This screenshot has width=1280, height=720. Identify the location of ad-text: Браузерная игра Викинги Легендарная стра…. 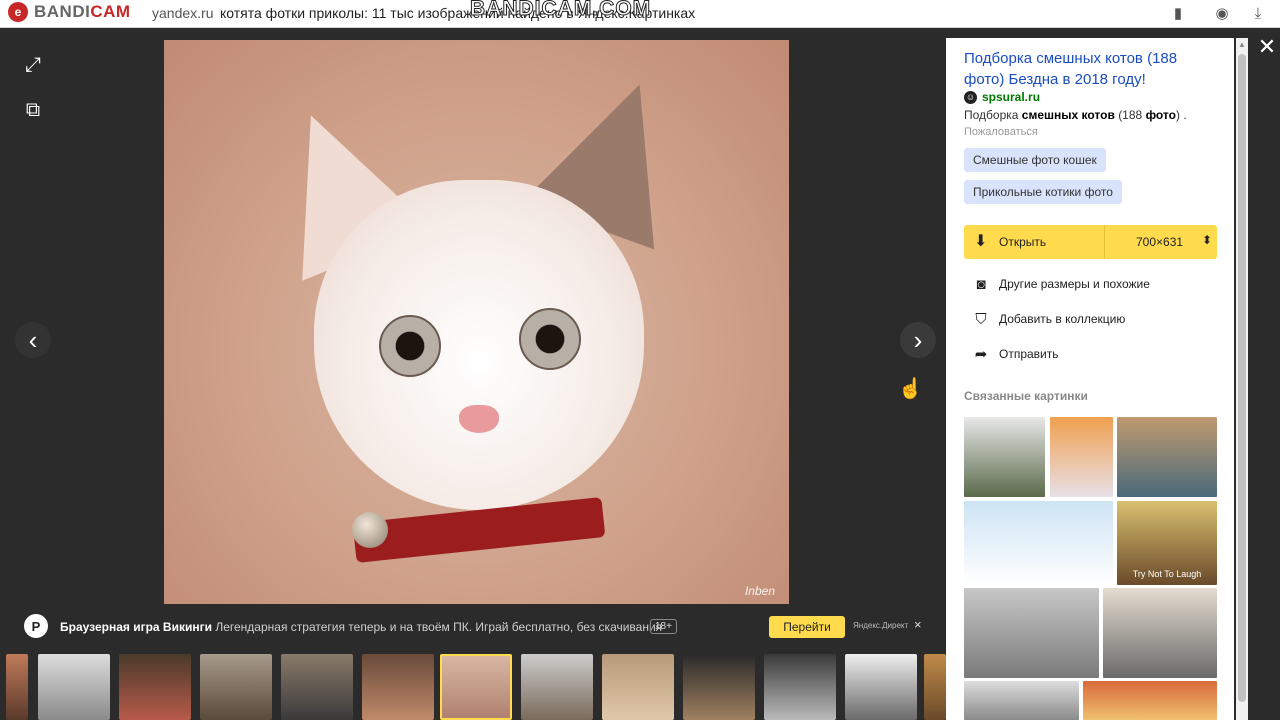
(361, 627).